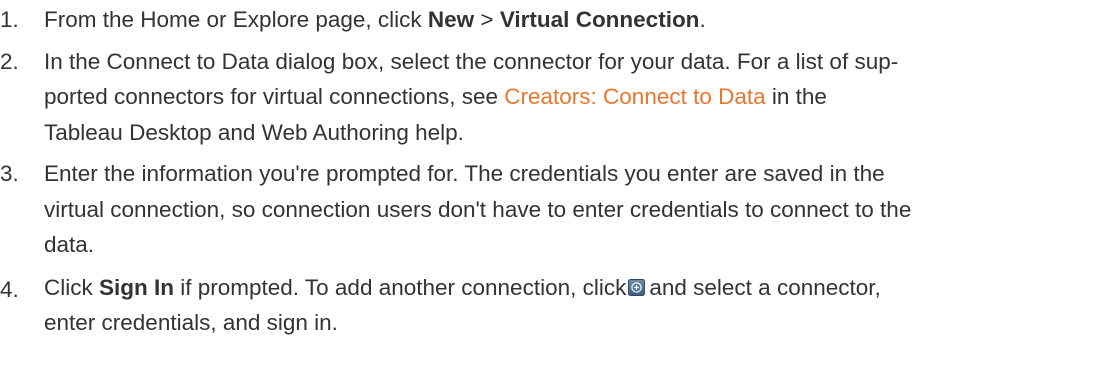 Image resolution: width=1119 pixels, height=383 pixels. Describe the element at coordinates (702, 19) in the screenshot. I see `step-text: .` at that location.